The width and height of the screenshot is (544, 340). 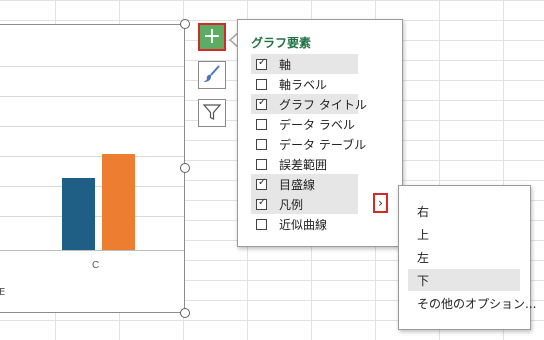 What do you see at coordinates (78, 214) in the screenshot?
I see `chart-bar-series1` at bounding box center [78, 214].